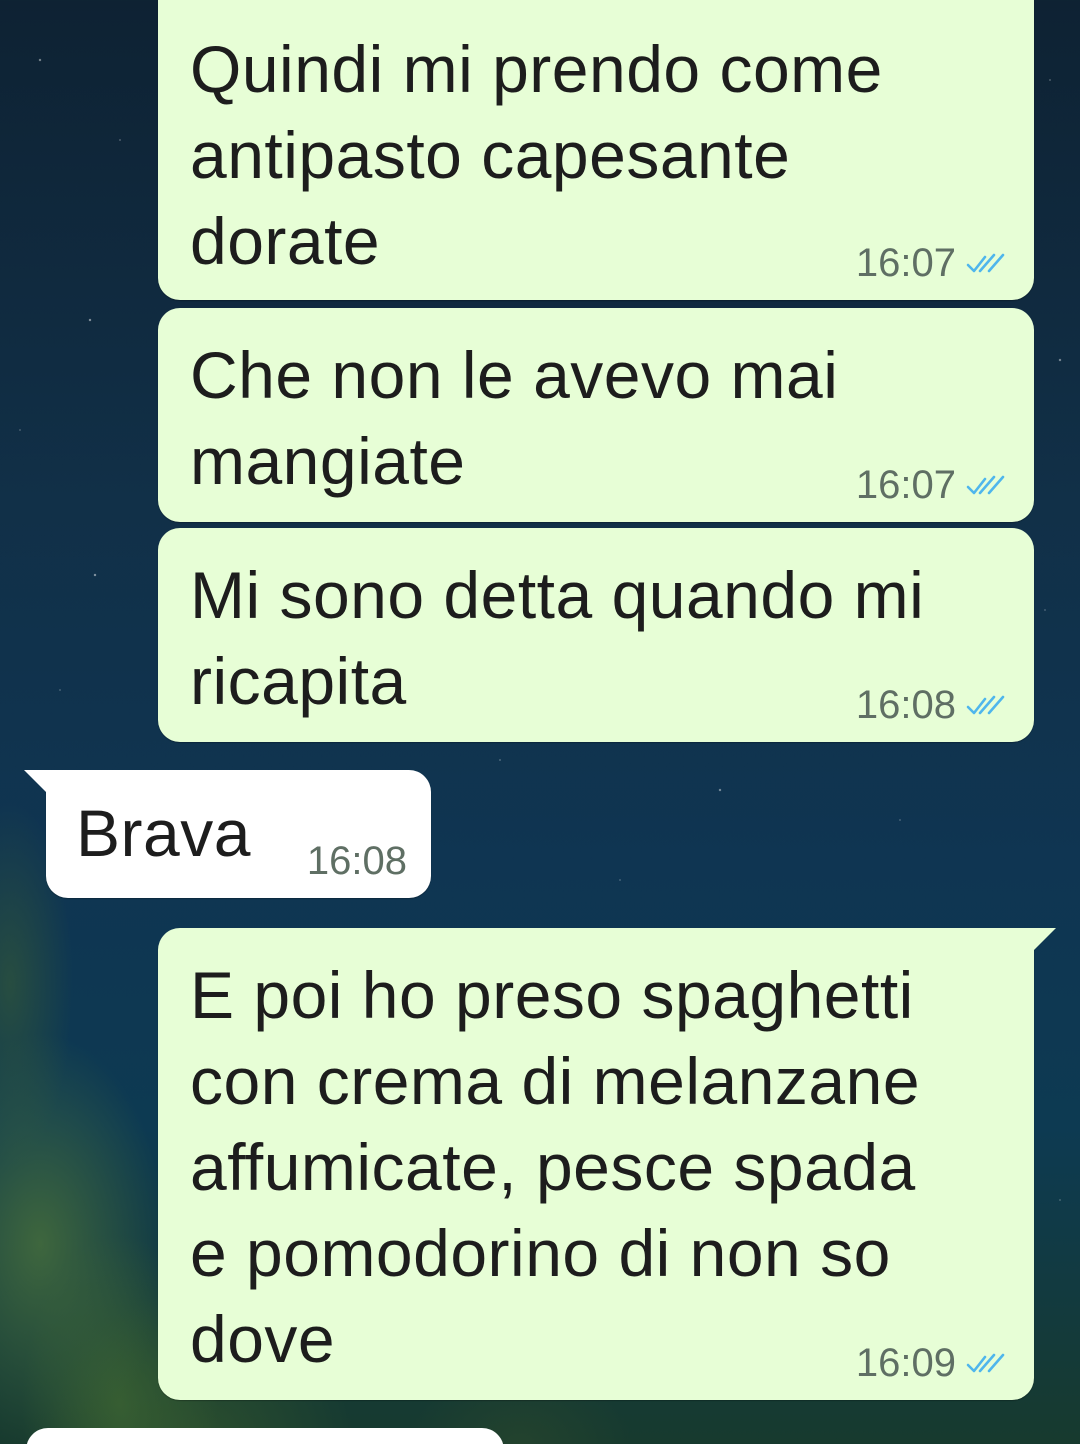  What do you see at coordinates (905, 1363) in the screenshot?
I see `message-time: 16:09` at bounding box center [905, 1363].